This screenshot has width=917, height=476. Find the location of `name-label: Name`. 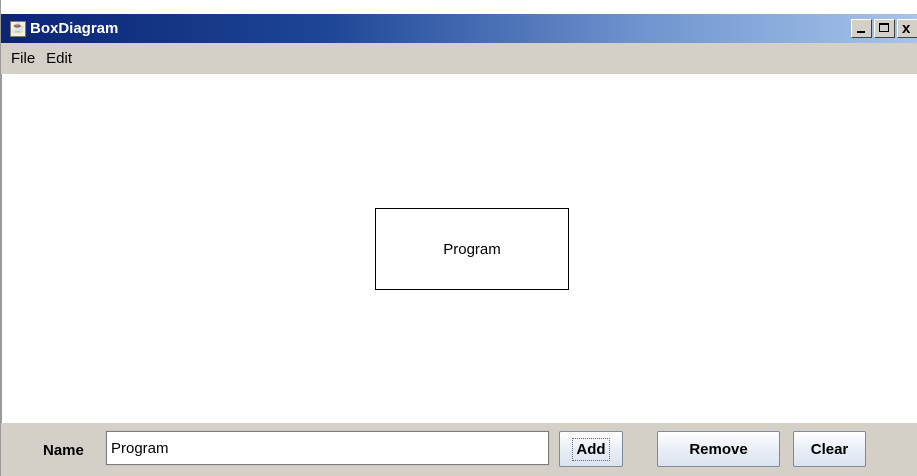

name-label: Name is located at coordinates (63, 450).